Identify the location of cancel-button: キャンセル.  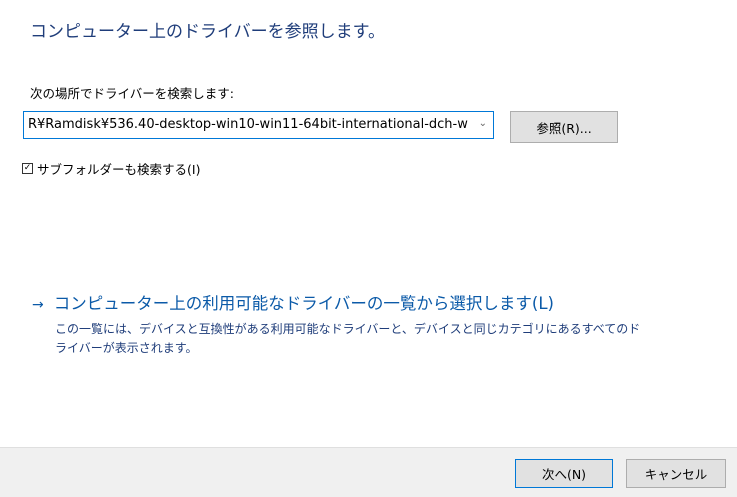
(676, 473).